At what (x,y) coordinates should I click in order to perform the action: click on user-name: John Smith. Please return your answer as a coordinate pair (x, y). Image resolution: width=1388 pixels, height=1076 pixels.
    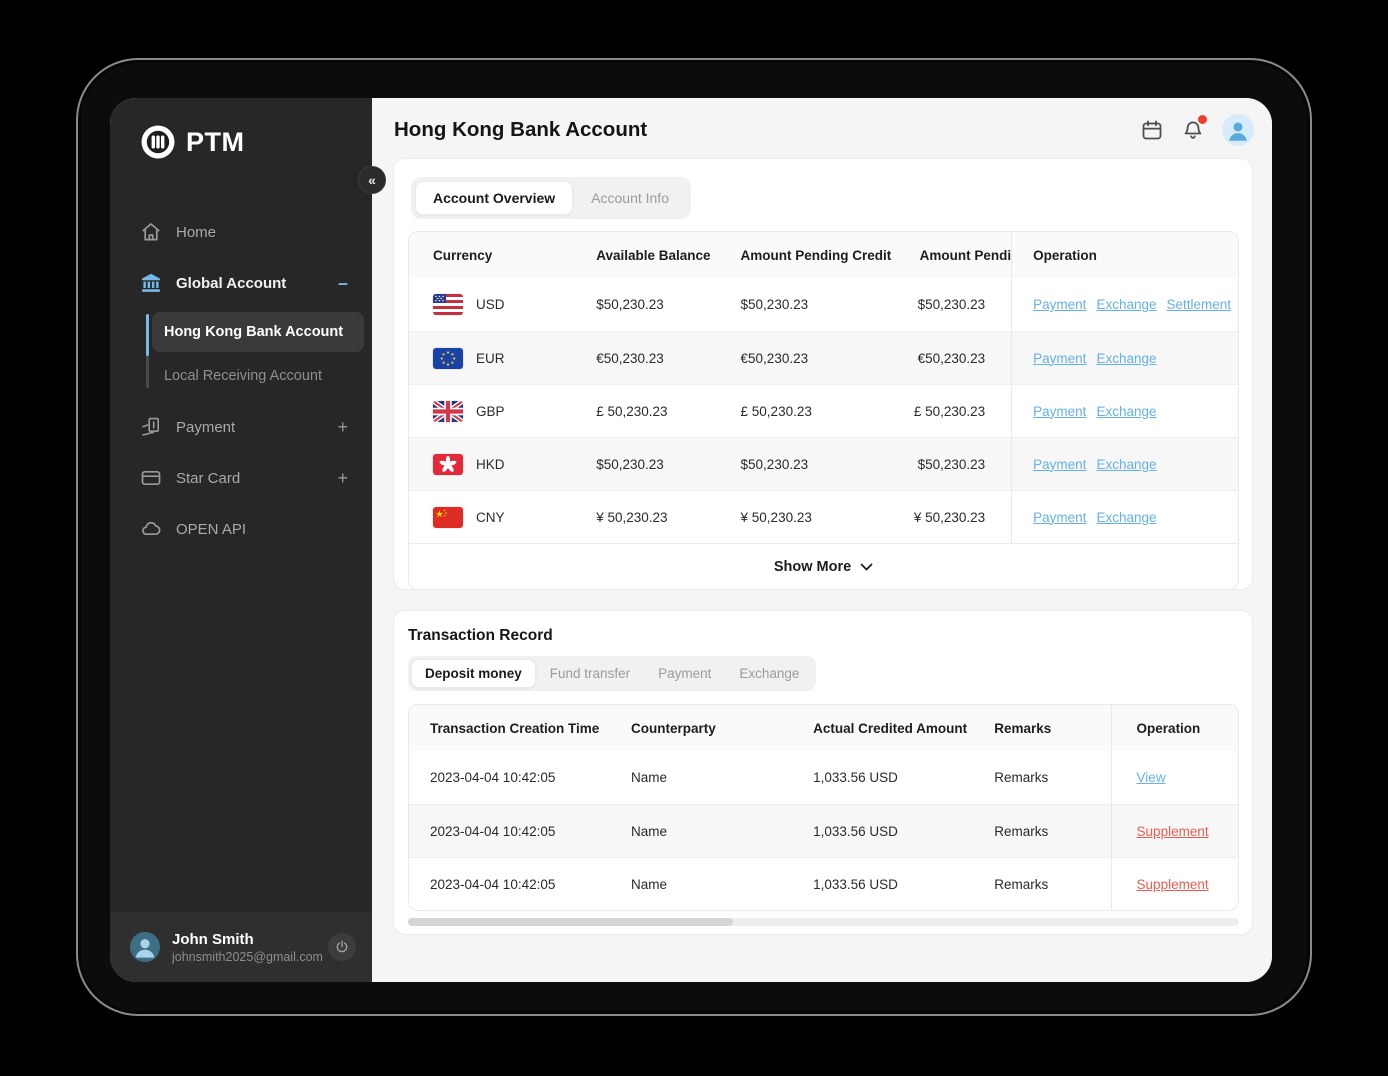
    Looking at the image, I should click on (213, 939).